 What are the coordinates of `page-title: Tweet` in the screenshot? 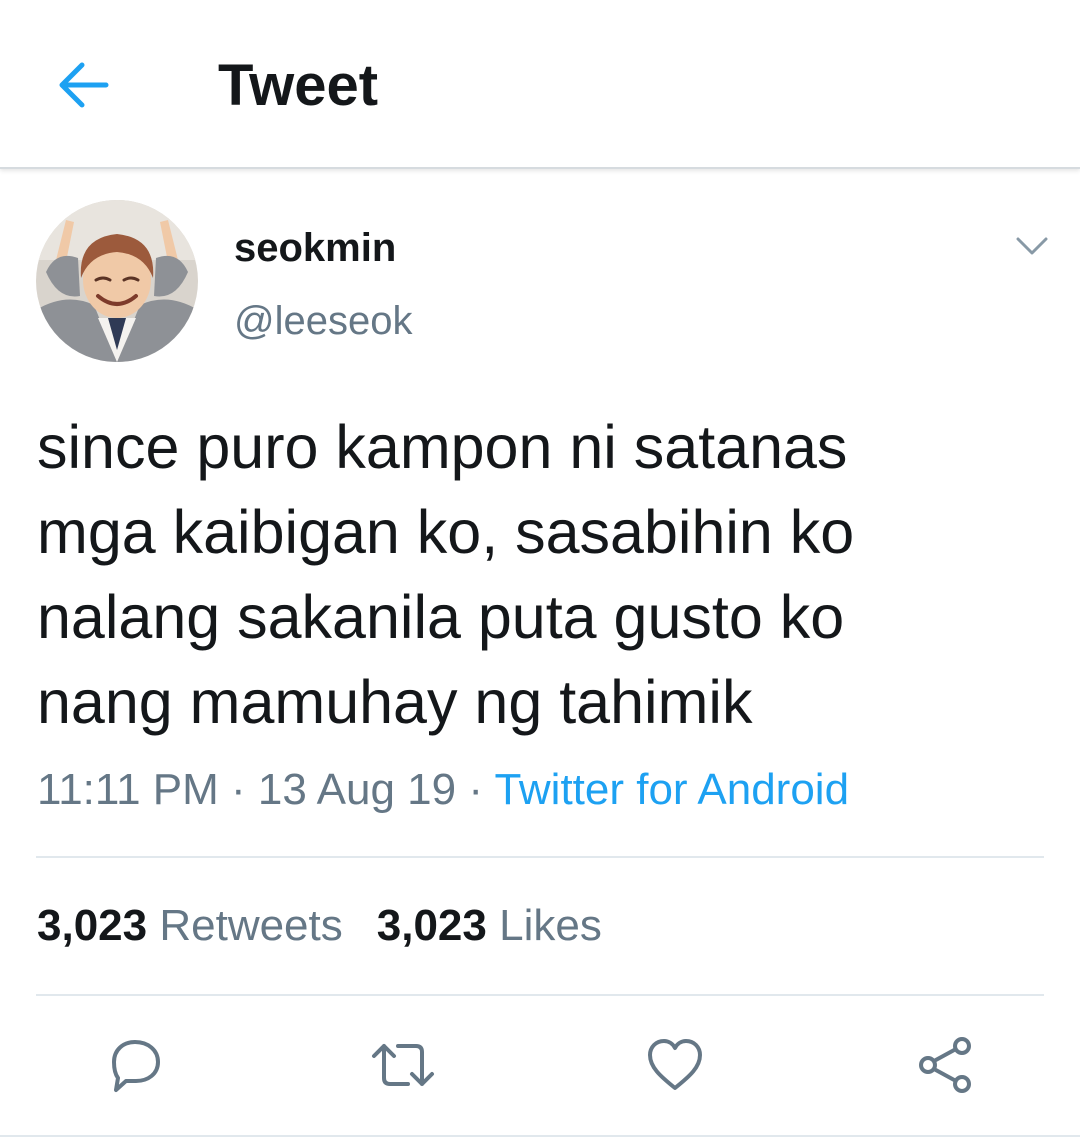 It's located at (298, 85).